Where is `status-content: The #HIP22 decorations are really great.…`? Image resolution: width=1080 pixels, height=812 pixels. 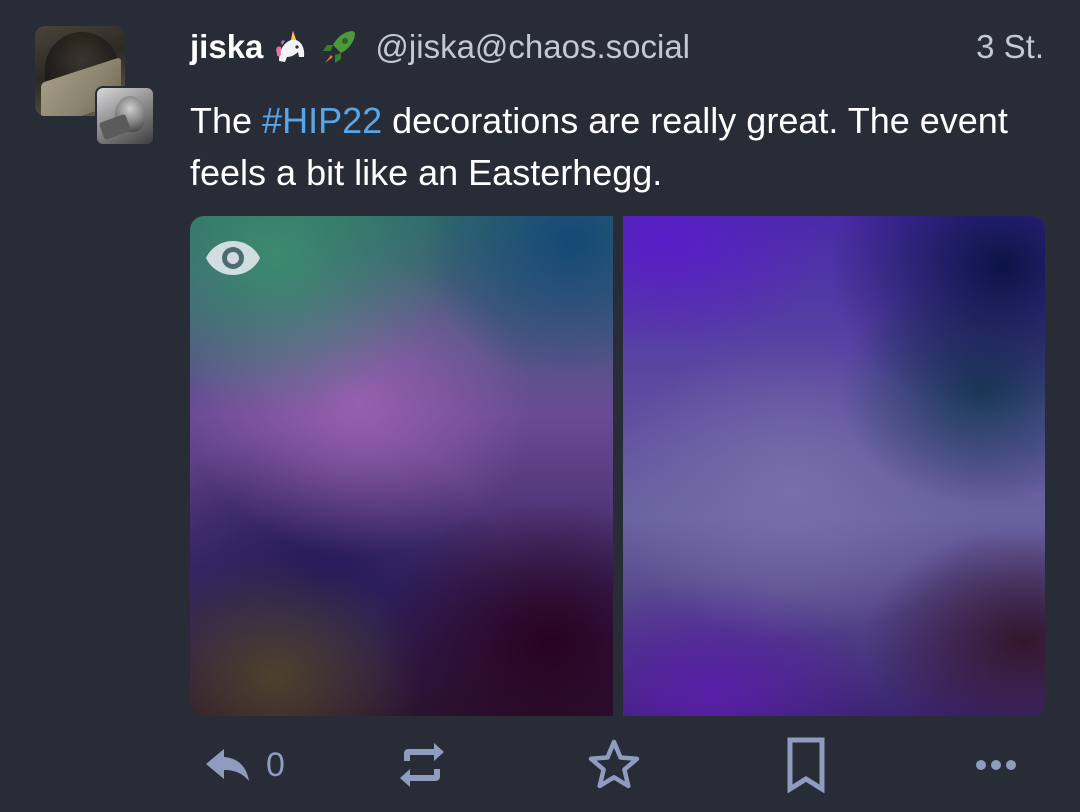 status-content: The #HIP22 decorations are really great.… is located at coordinates (620, 147).